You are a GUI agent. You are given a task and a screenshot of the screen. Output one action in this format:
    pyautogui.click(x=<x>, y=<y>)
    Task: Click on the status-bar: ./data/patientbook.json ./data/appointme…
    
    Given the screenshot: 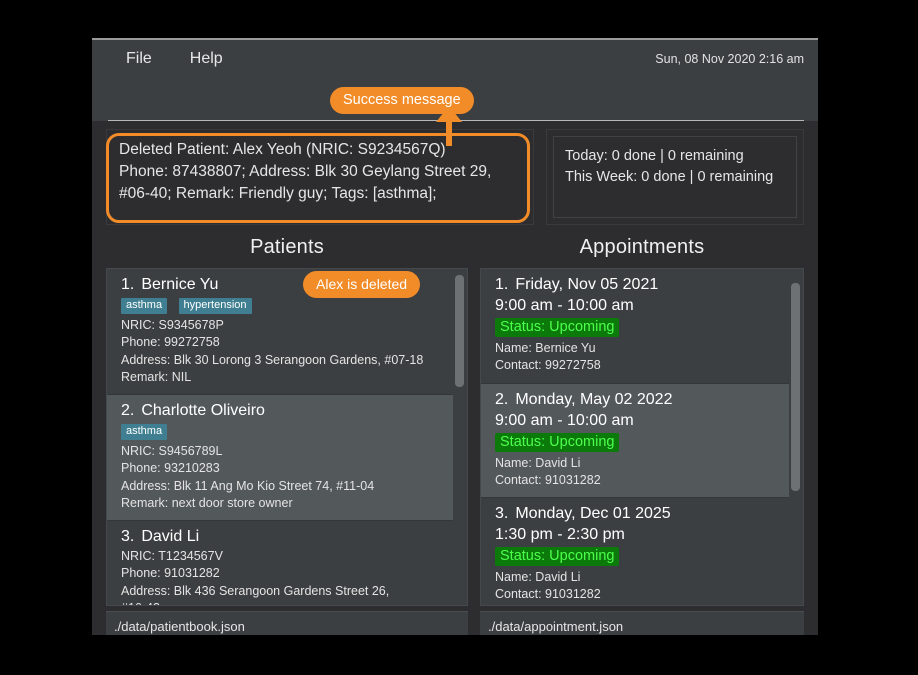 What is the action you would take?
    pyautogui.click(x=455, y=623)
    